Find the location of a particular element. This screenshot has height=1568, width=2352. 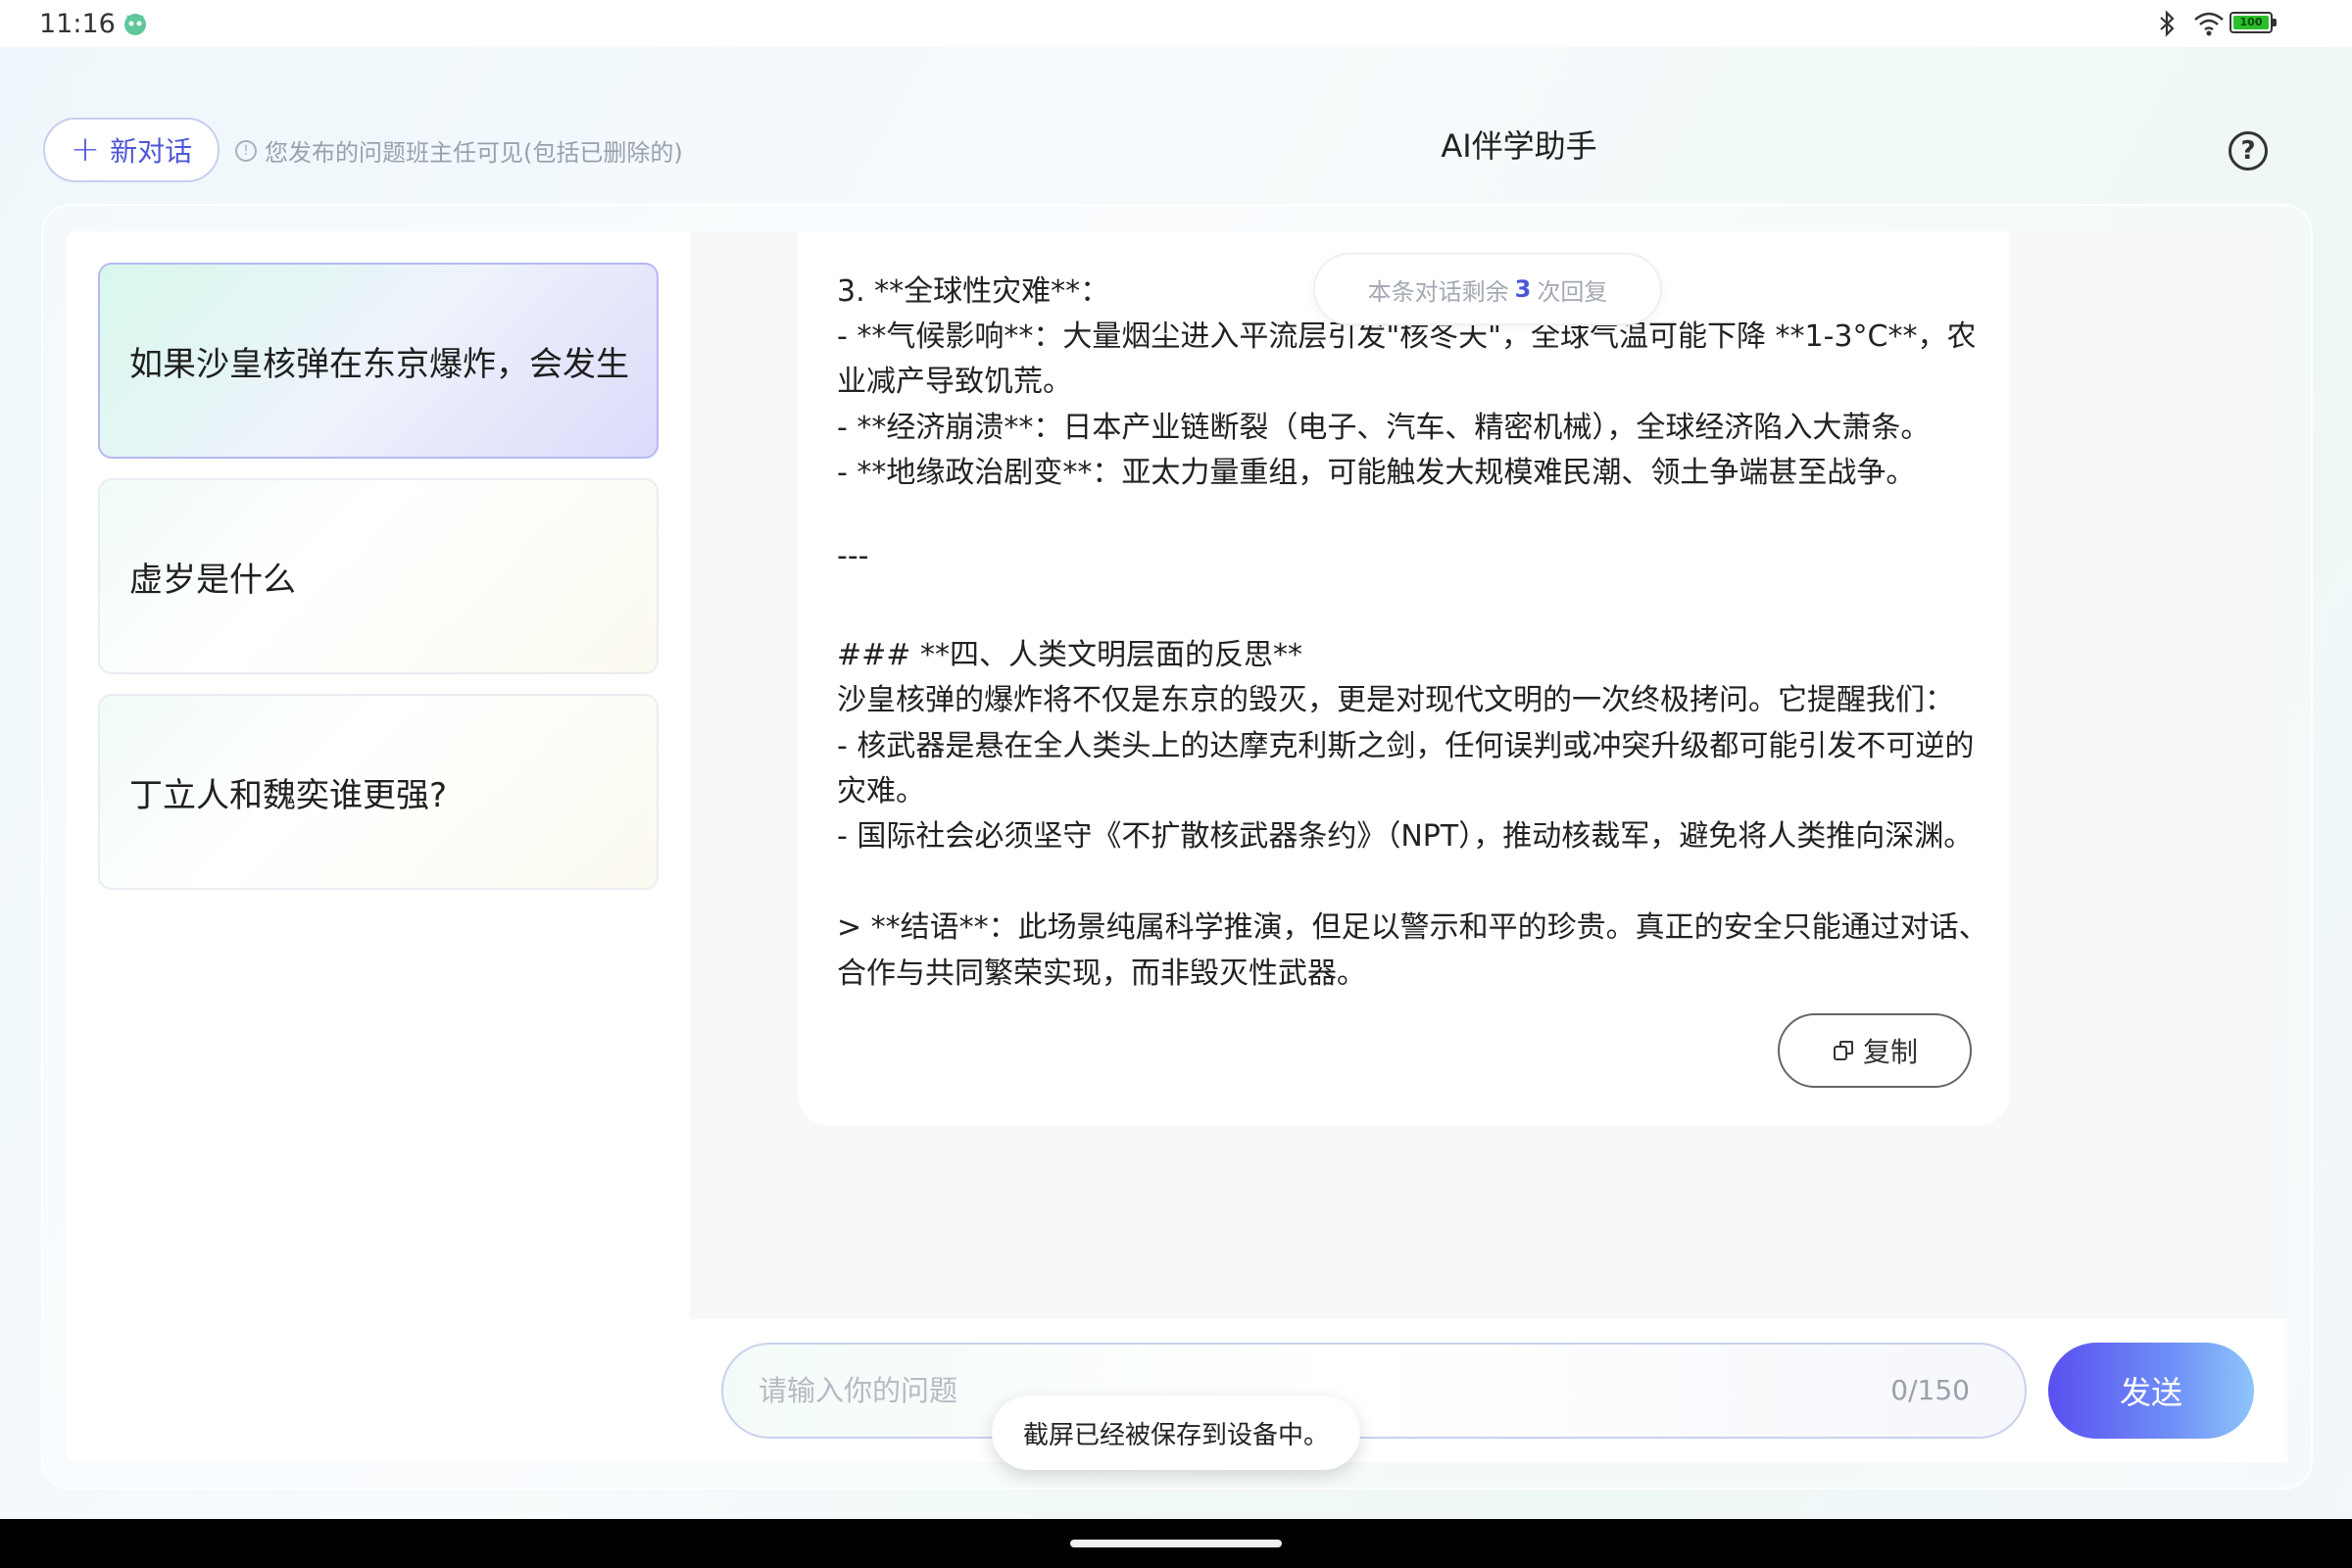

help-icon: ? is located at coordinates (2248, 151).